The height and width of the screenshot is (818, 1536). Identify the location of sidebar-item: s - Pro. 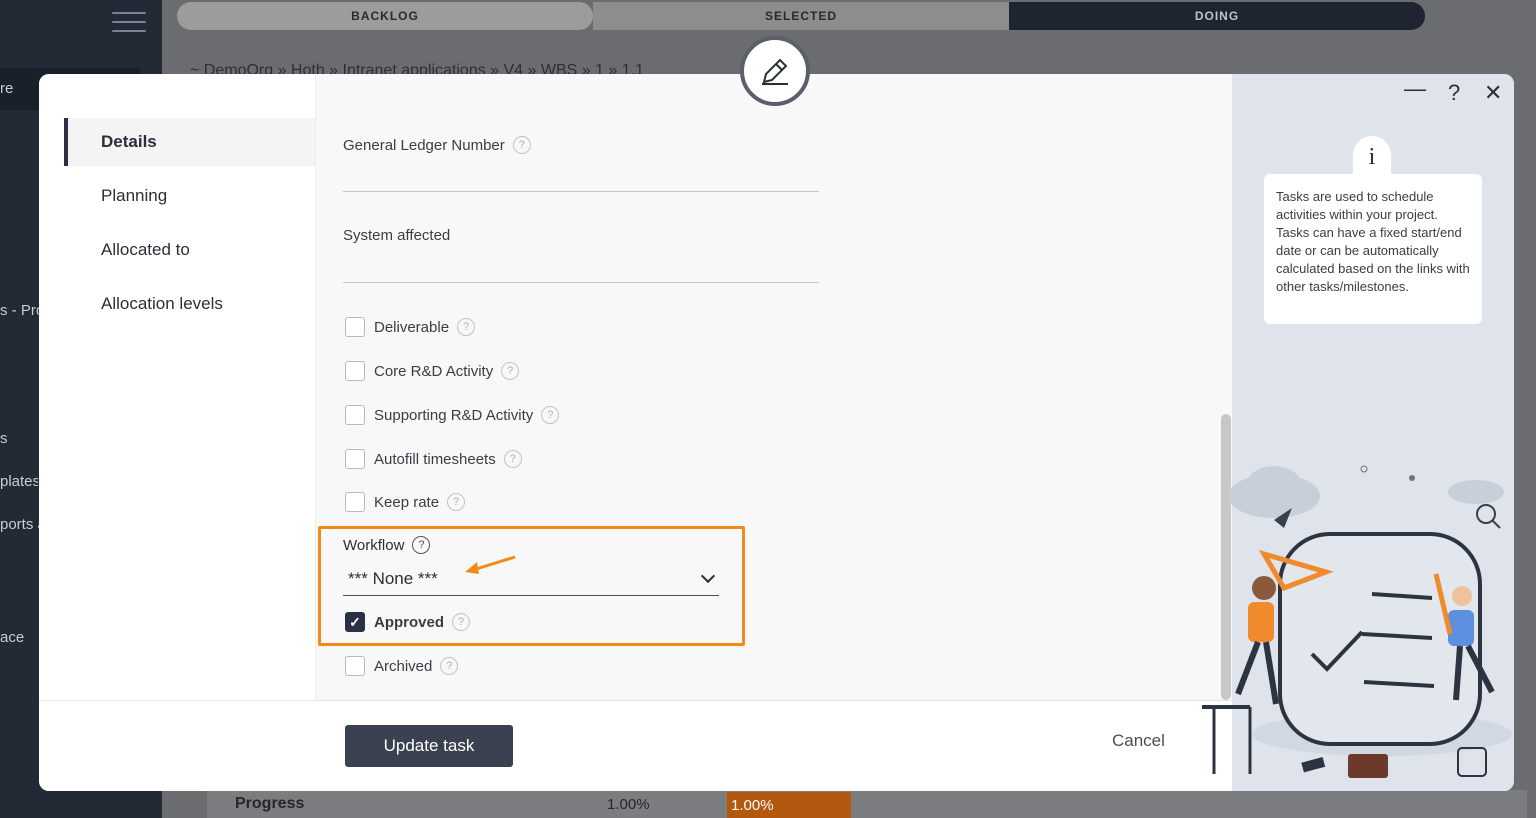
(22, 310).